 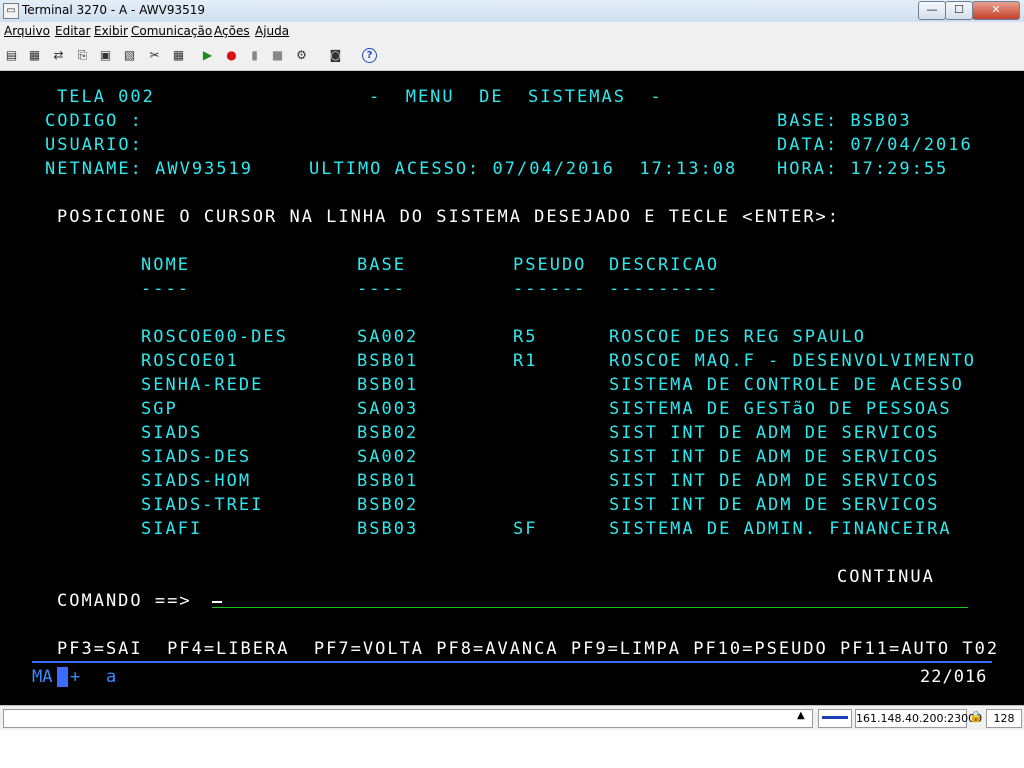 What do you see at coordinates (388, 529) in the screenshot?
I see `row-base: BSB03` at bounding box center [388, 529].